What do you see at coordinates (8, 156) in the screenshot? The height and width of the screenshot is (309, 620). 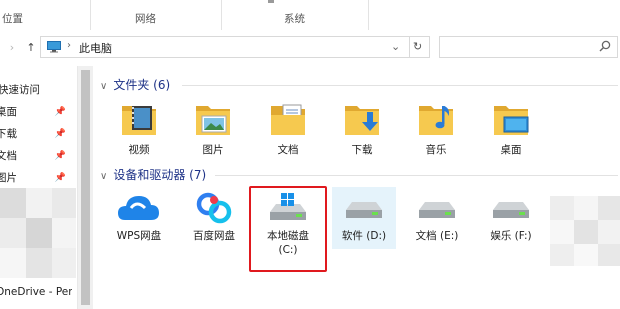 I see `nav-item-label: 文档` at bounding box center [8, 156].